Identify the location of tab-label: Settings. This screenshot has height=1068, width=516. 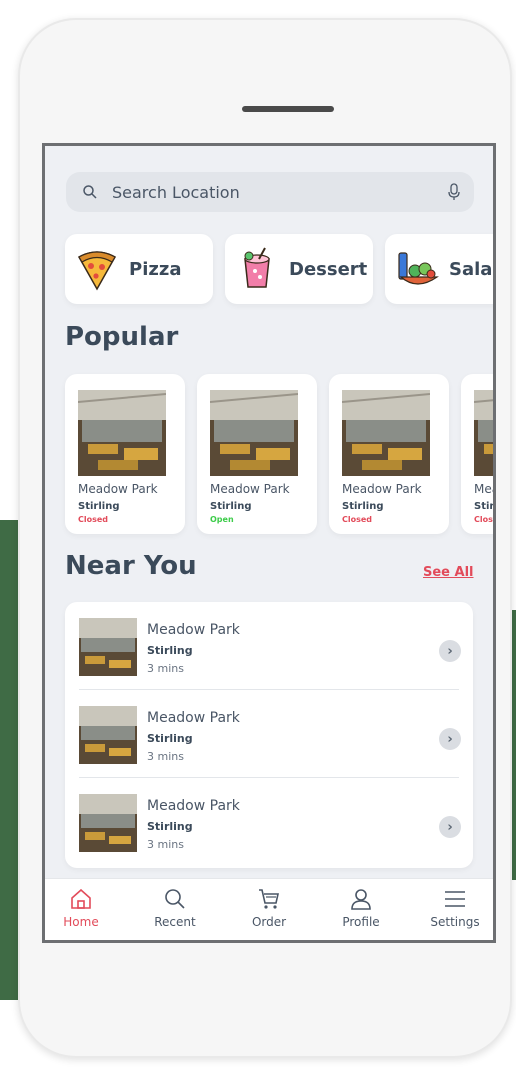
(455, 922).